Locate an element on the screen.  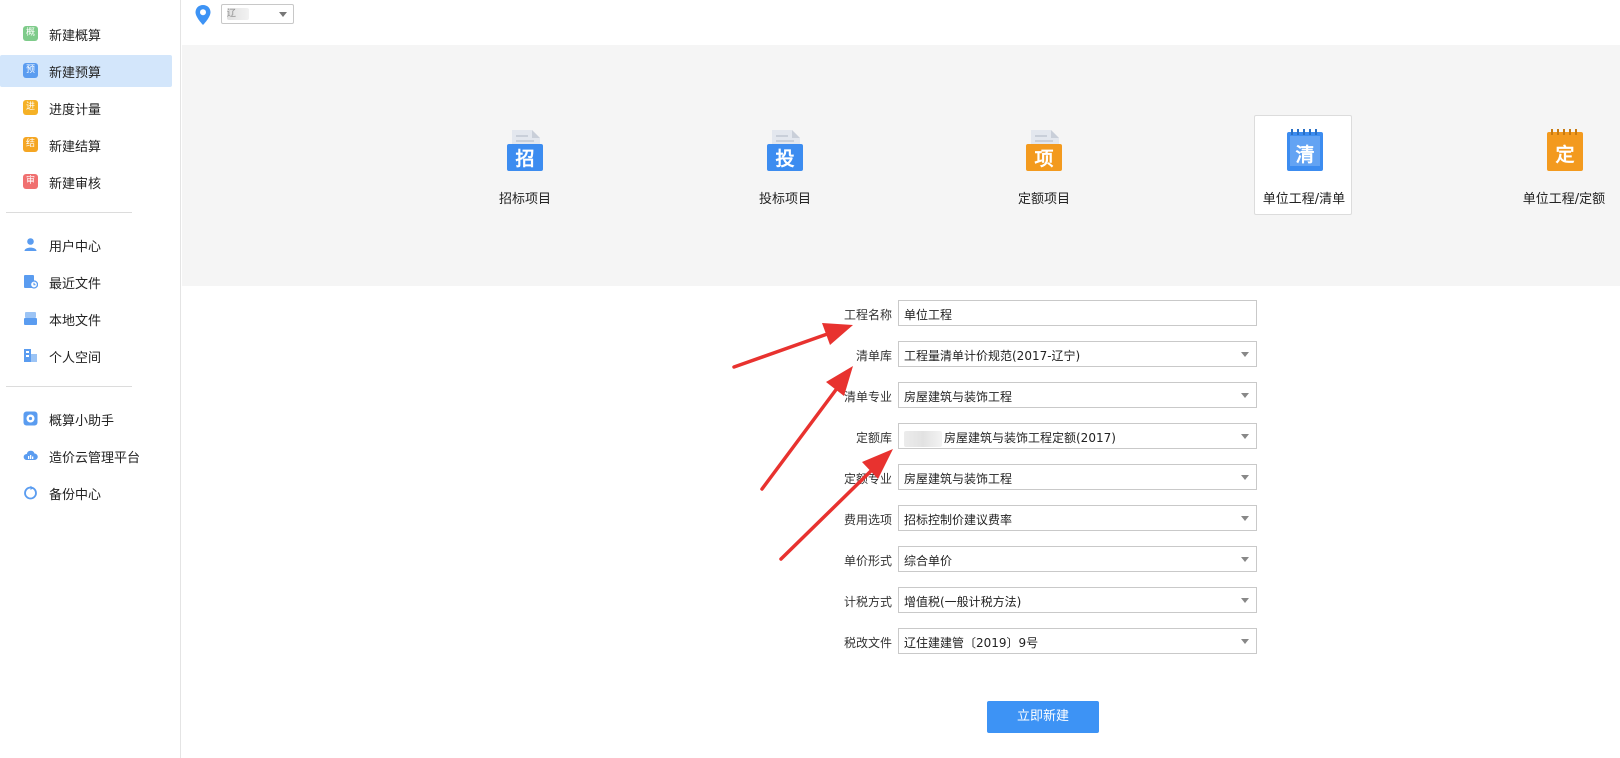
quota-library-value-wrap: 房屋建筑与装饰工程定额(2017) is located at coordinates (1010, 438).